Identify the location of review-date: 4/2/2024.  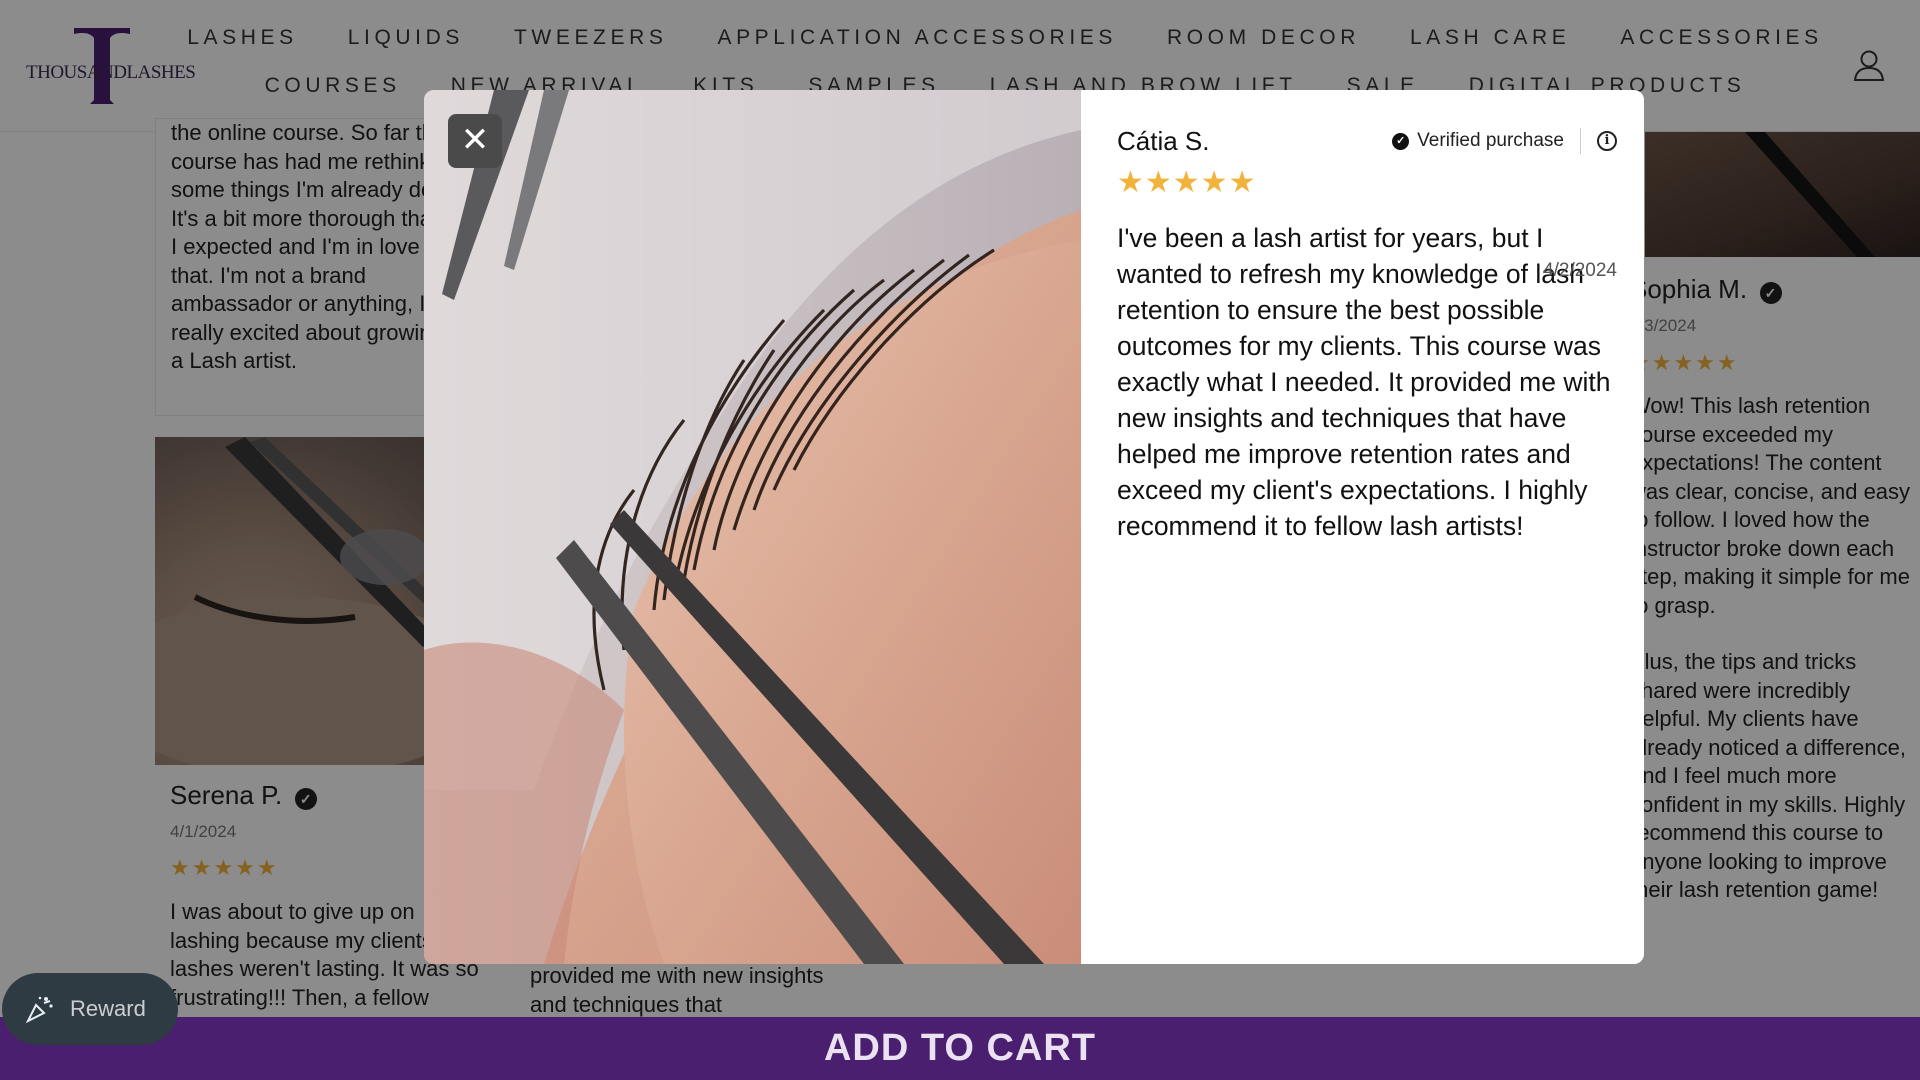
(1580, 270).